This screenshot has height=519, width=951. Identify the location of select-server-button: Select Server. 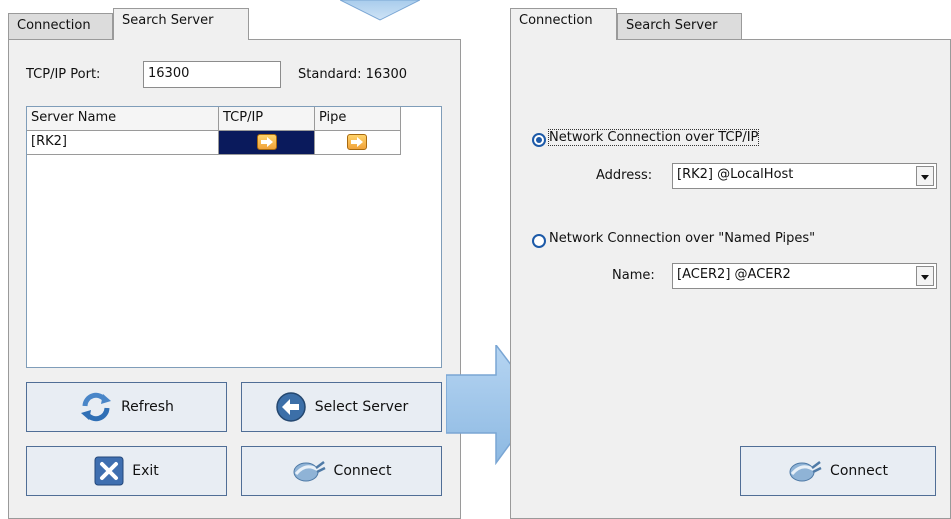
(341, 407).